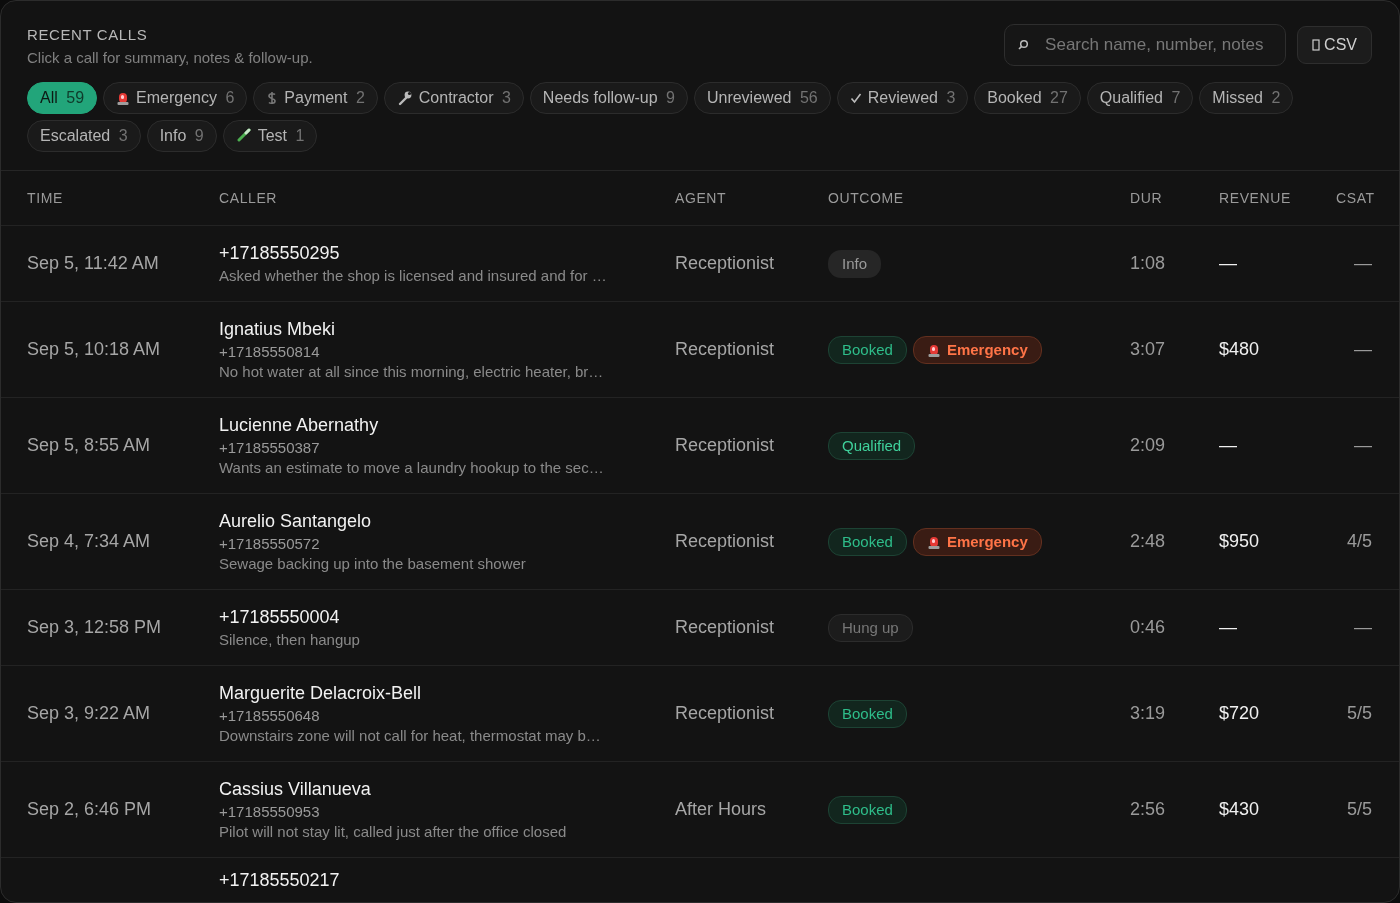  I want to click on table-cell: Sep 5, 11:42 AM, so click(93, 263).